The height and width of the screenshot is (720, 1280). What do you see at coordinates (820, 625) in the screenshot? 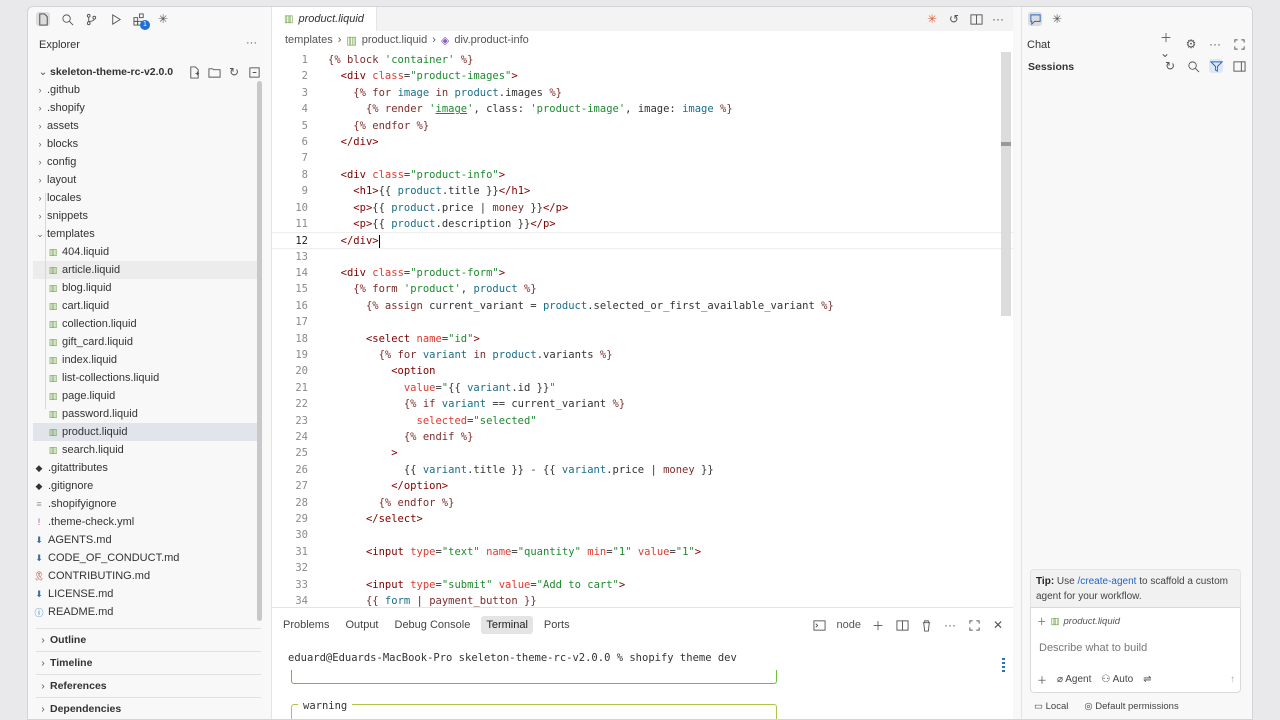
I see `terminal-icon` at bounding box center [820, 625].